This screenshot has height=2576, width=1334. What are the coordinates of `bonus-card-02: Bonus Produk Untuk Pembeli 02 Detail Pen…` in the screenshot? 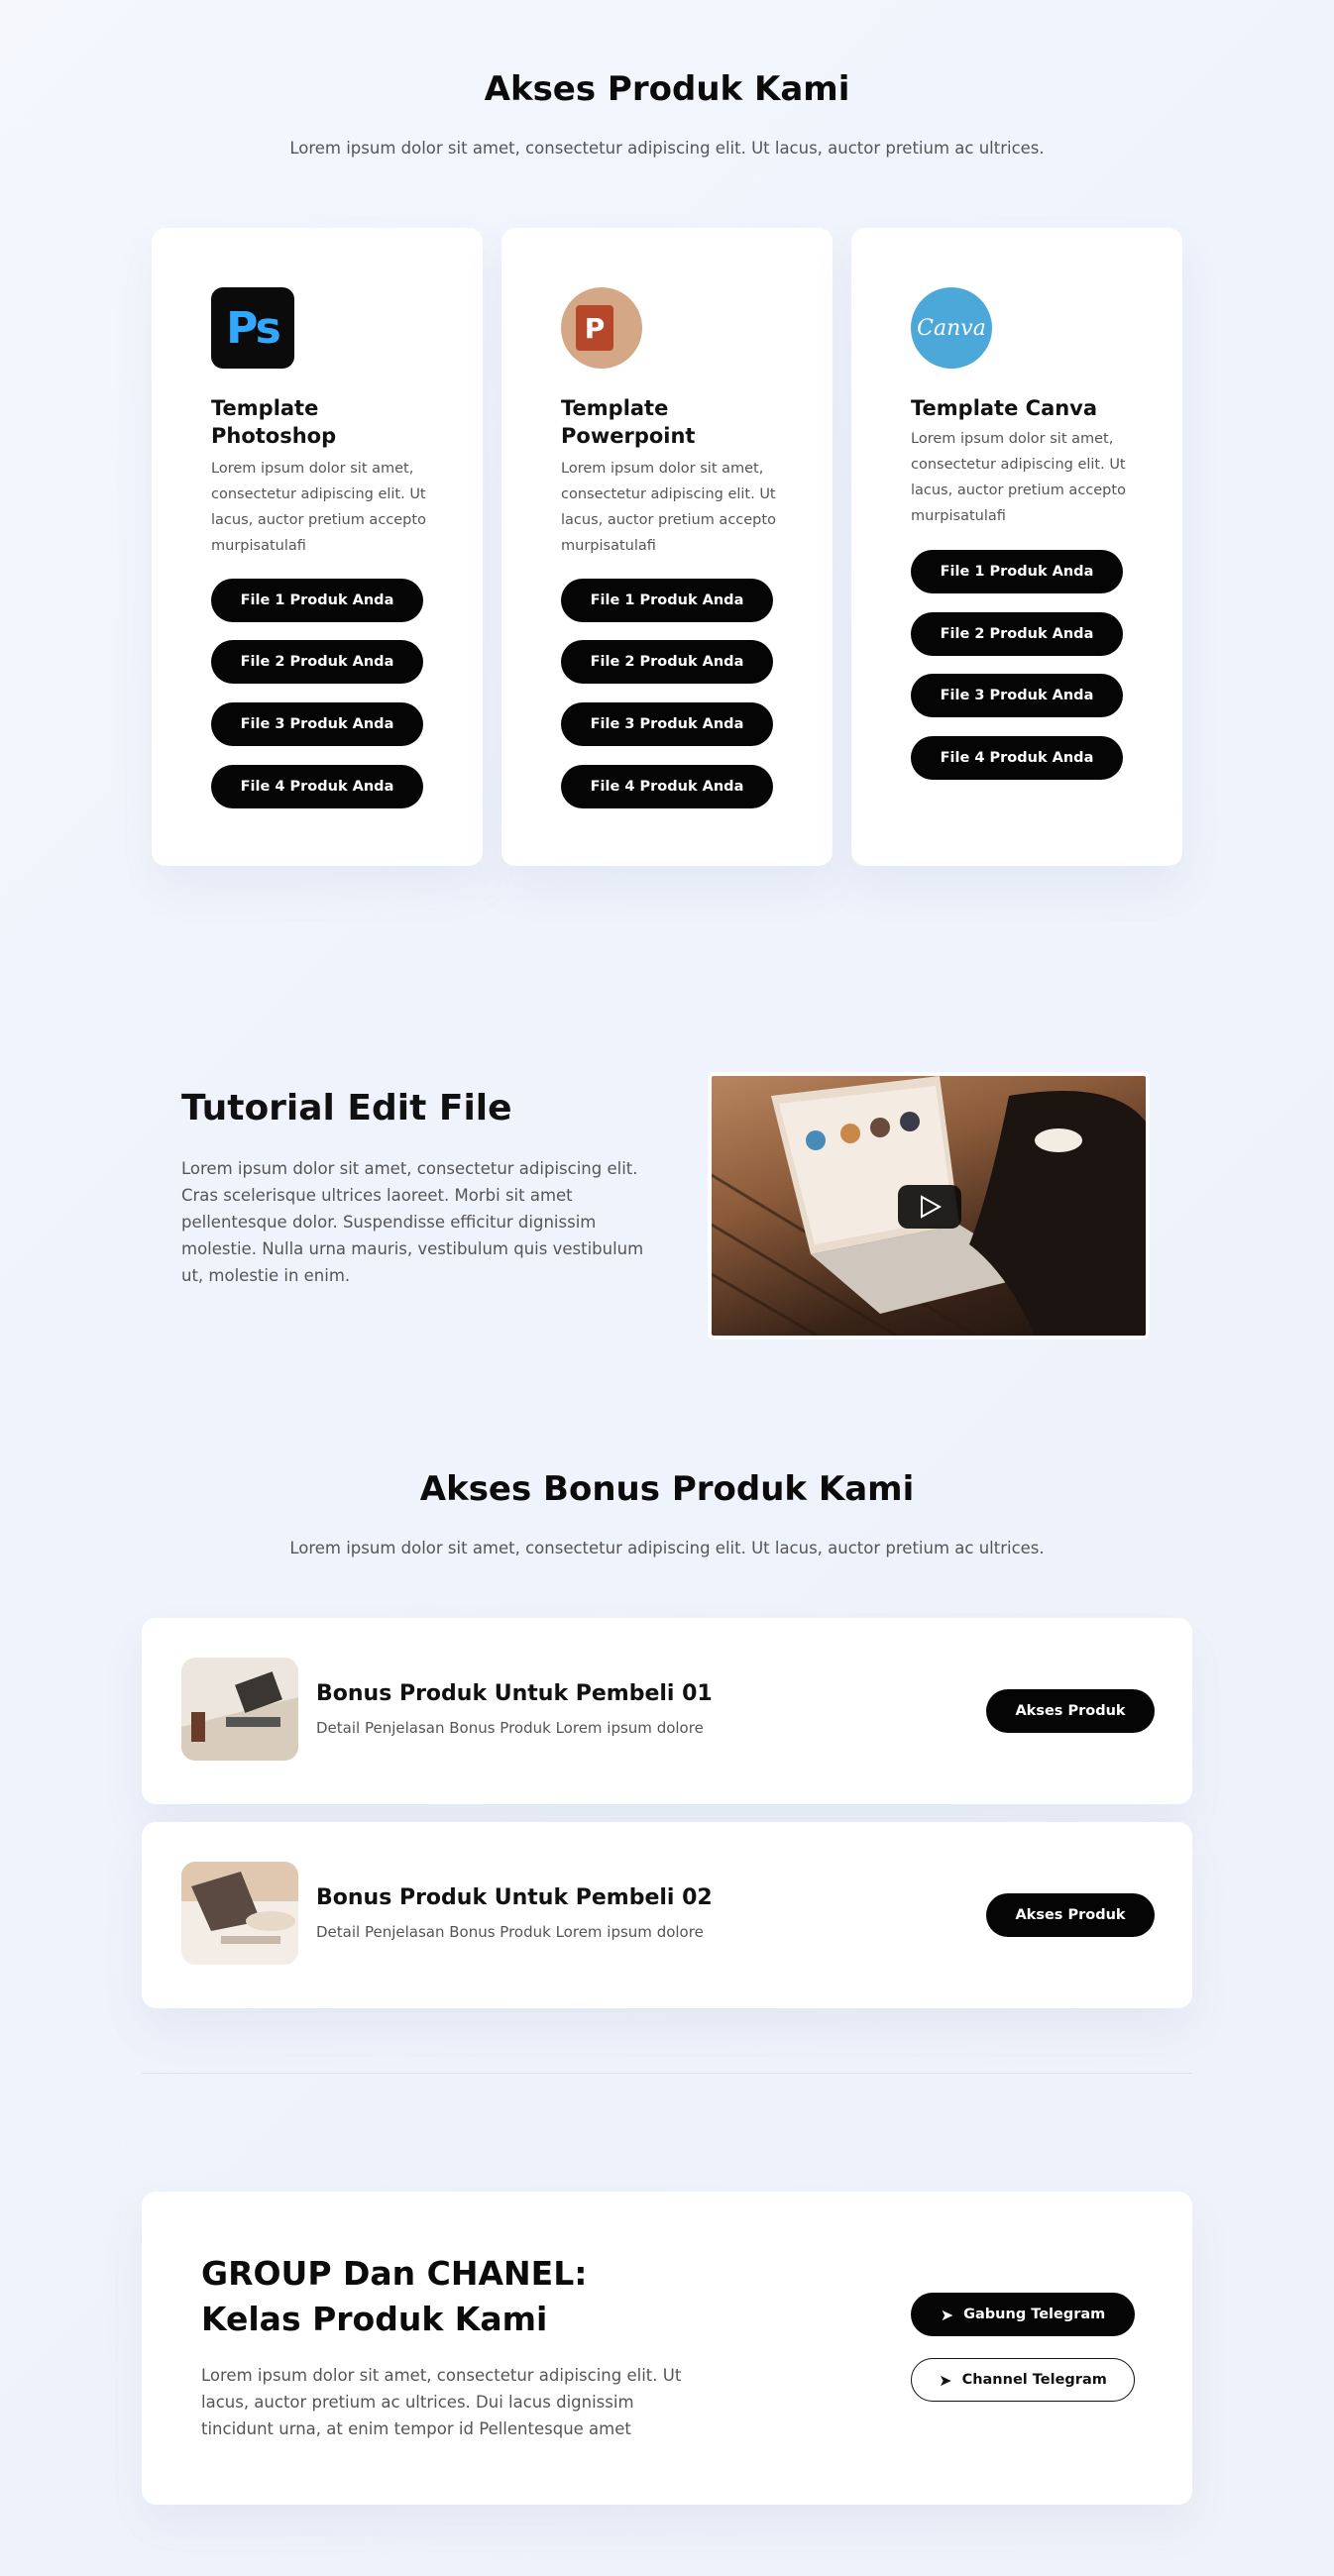 It's located at (667, 1915).